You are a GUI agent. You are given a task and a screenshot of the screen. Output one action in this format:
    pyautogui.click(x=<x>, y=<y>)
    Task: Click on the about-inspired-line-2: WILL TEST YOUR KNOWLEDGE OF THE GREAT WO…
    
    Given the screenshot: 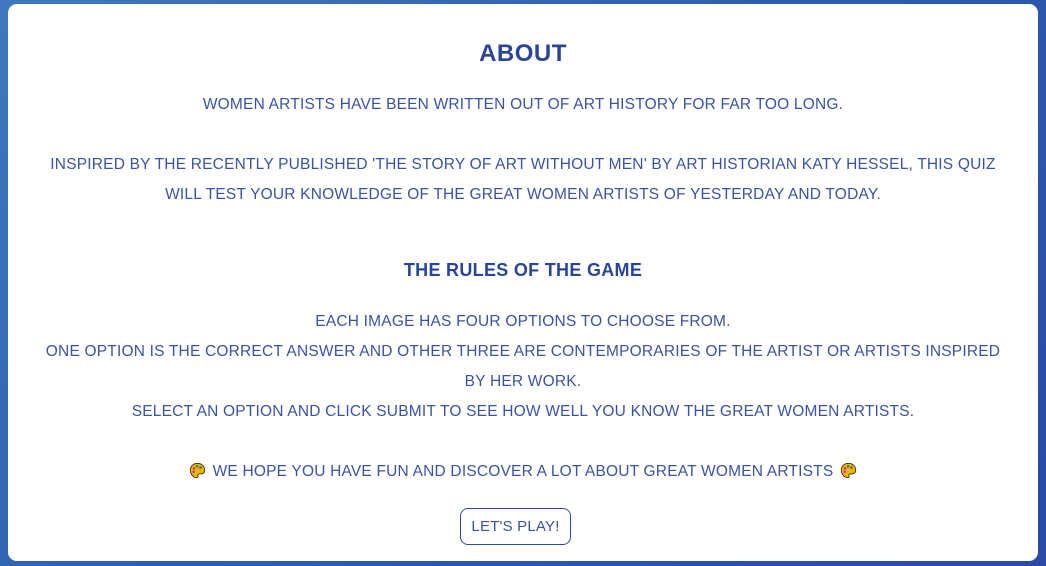 What is the action you would take?
    pyautogui.click(x=523, y=194)
    